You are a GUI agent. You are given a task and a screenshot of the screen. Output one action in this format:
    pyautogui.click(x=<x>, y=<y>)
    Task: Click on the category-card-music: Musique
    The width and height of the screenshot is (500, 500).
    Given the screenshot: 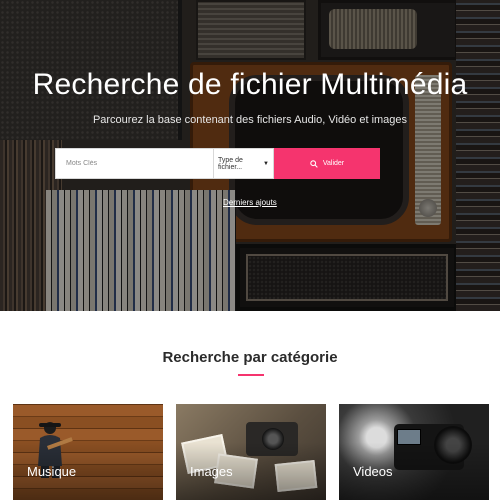 What is the action you would take?
    pyautogui.click(x=88, y=452)
    